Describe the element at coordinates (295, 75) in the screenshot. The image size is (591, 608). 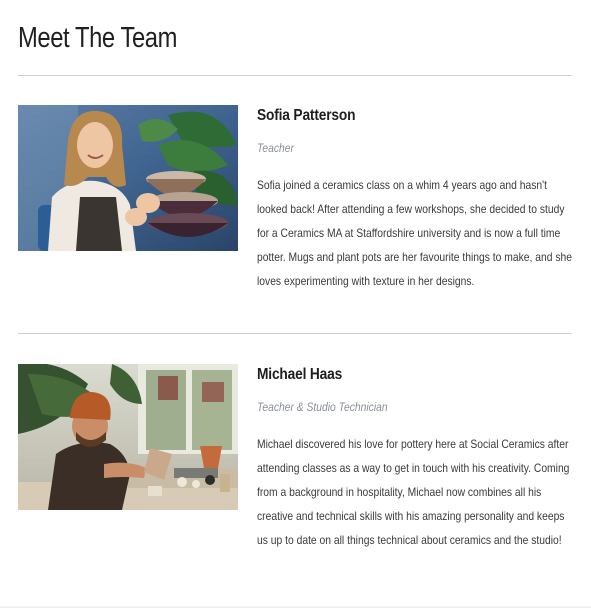
I see `header-divider` at that location.